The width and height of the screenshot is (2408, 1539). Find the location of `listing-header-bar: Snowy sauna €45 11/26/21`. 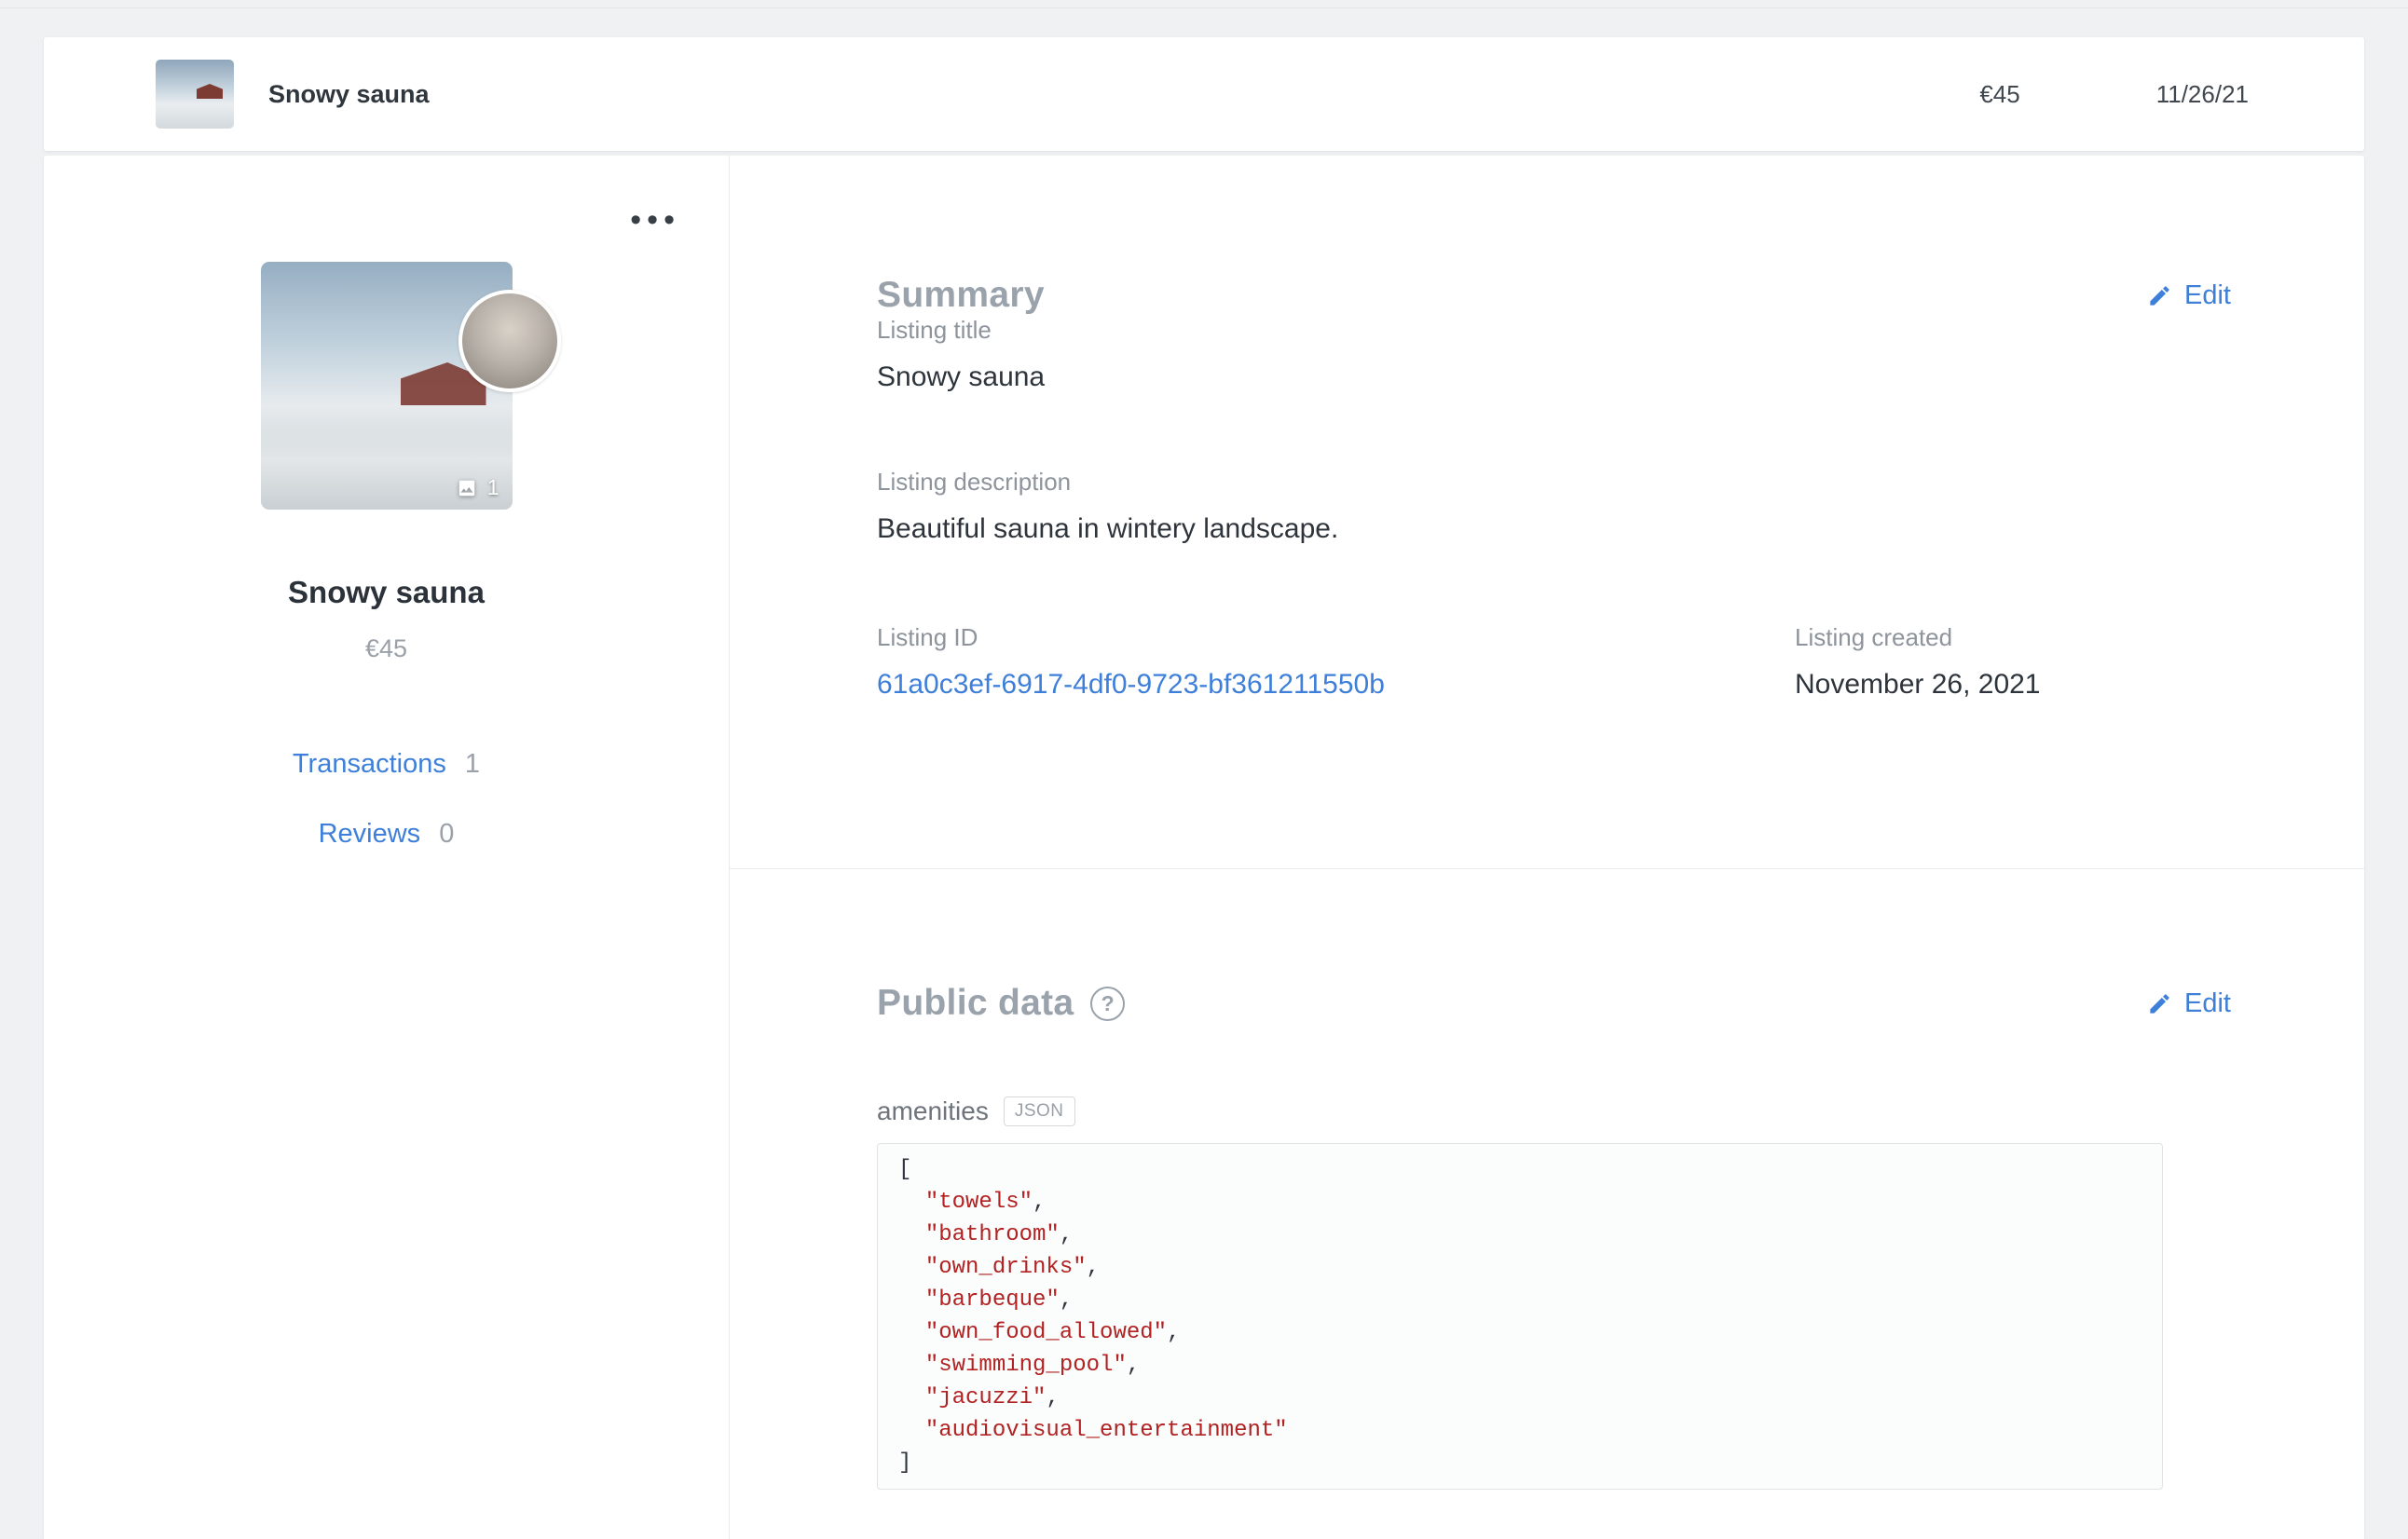

listing-header-bar: Snowy sauna €45 11/26/21 is located at coordinates (1204, 94).